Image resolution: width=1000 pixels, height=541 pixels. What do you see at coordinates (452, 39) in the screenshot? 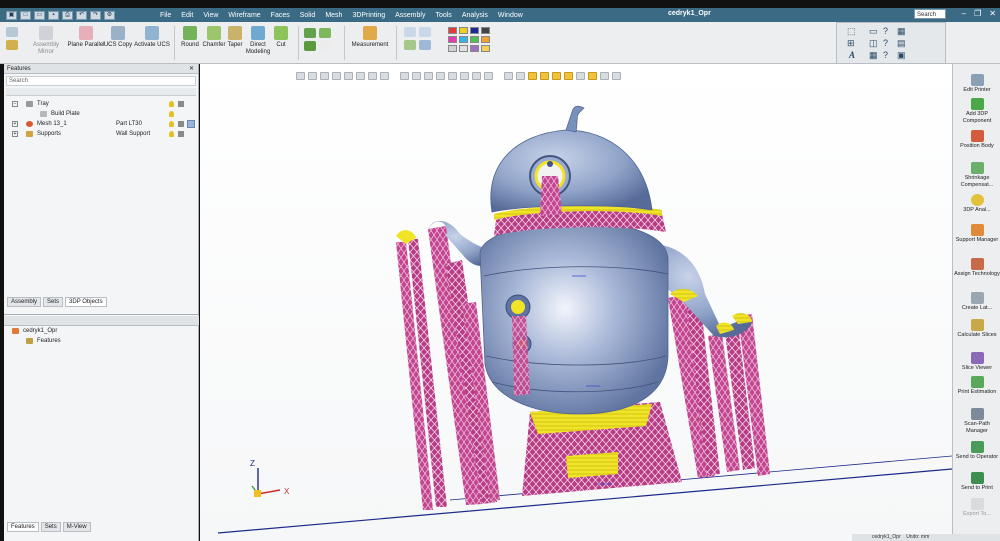
I see `color-swatch-magenta` at bounding box center [452, 39].